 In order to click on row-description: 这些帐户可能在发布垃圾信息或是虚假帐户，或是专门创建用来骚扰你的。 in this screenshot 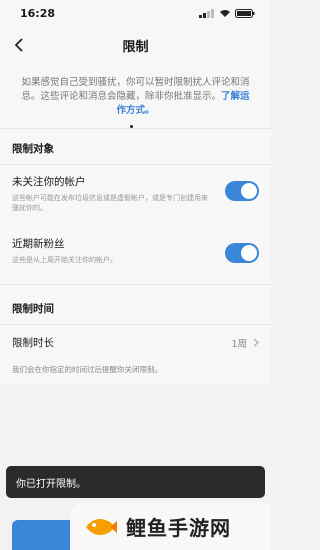, I will do `click(110, 203)`.